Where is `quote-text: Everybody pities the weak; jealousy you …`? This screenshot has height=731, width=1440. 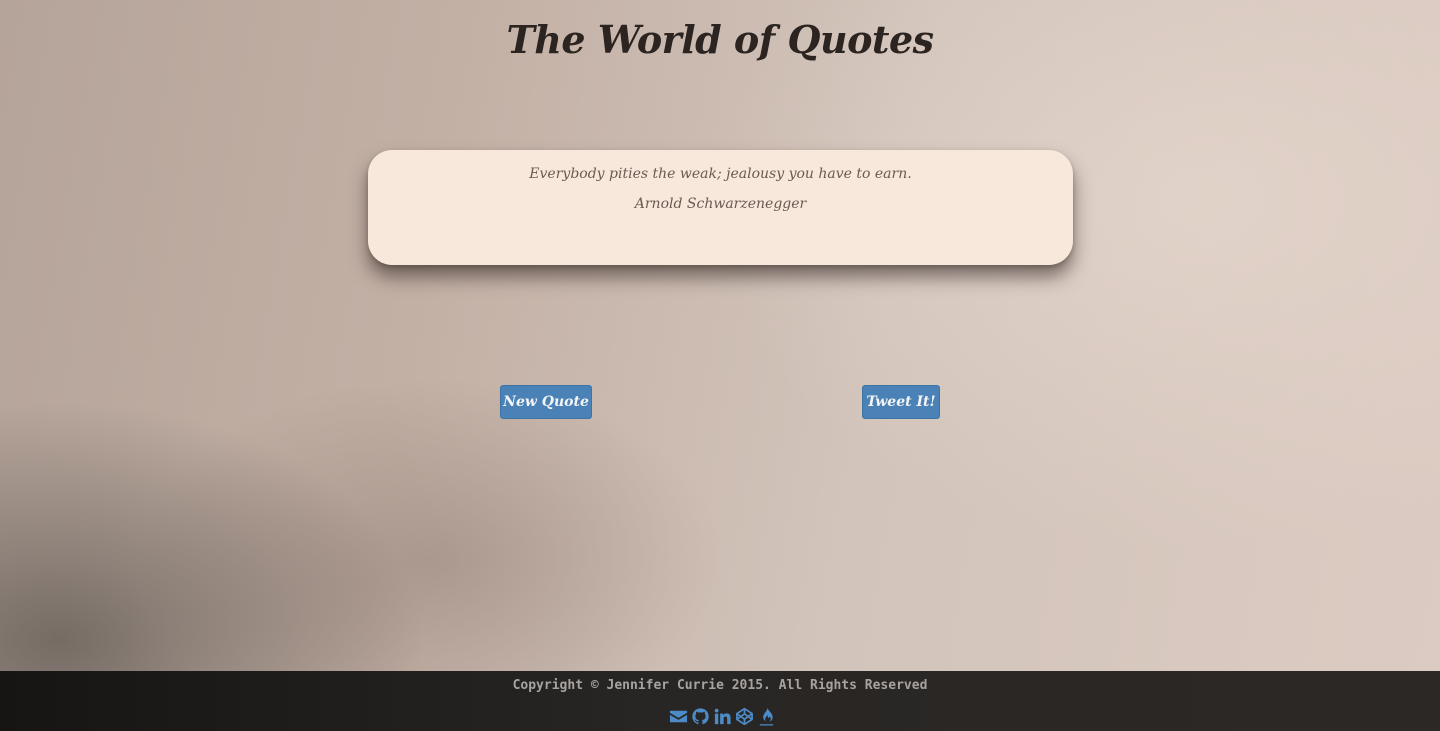 quote-text: Everybody pities the weak; jealousy you … is located at coordinates (720, 174).